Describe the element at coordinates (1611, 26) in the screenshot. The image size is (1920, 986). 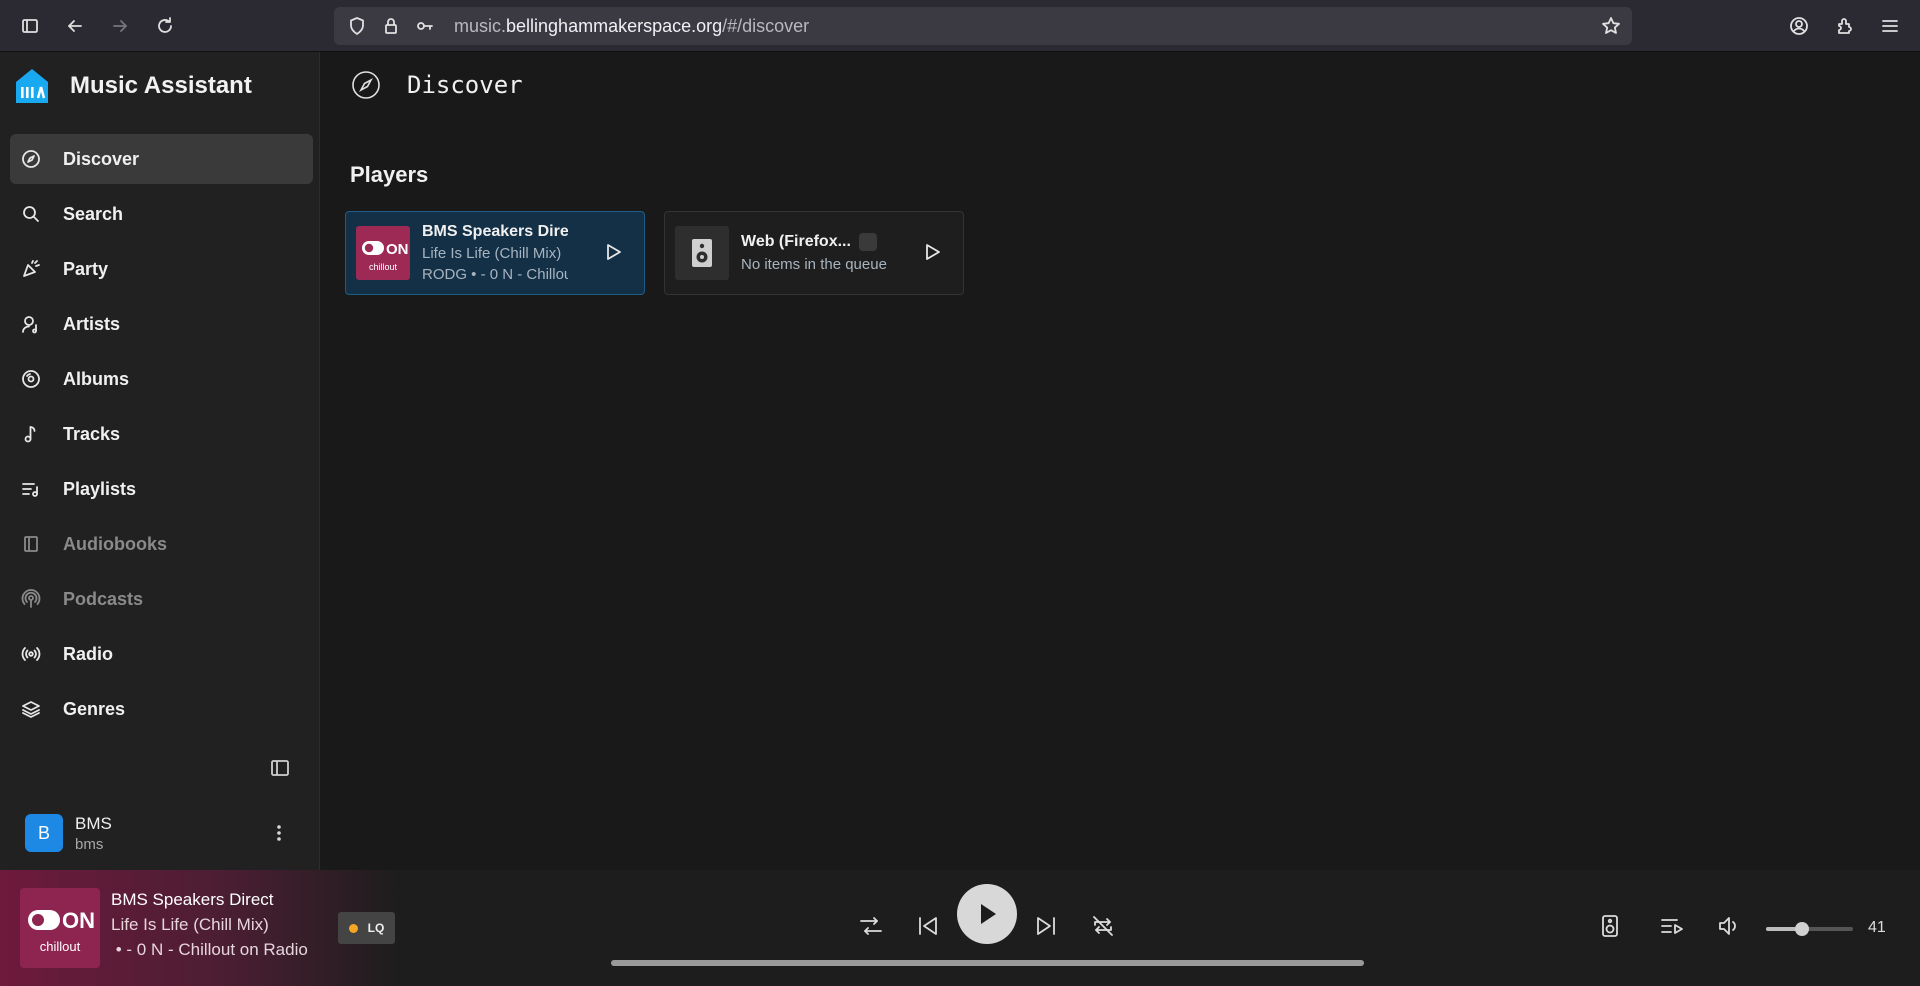
I see `star-icon` at that location.